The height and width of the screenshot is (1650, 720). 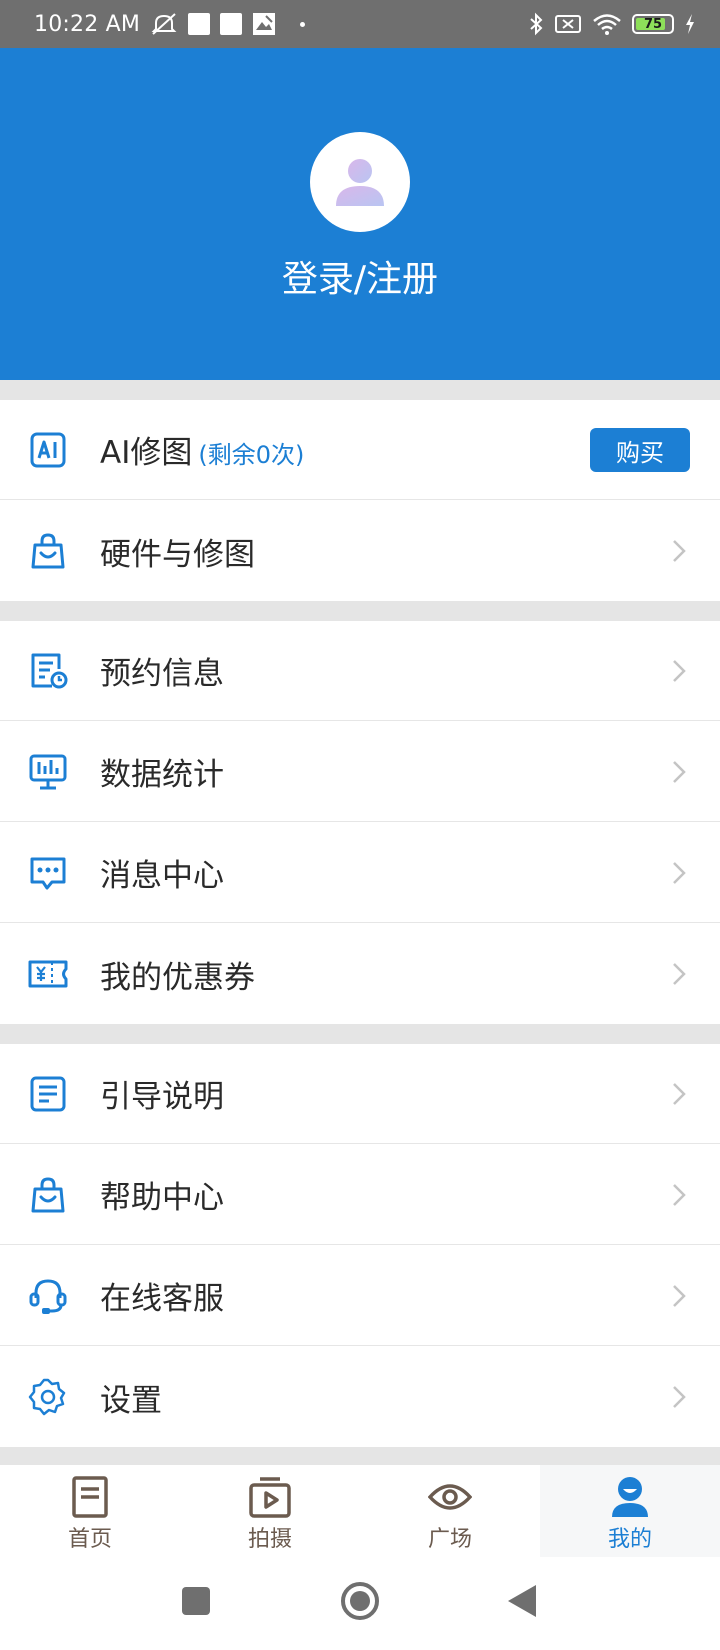 I want to click on tab-home: 首页, so click(x=90, y=1511).